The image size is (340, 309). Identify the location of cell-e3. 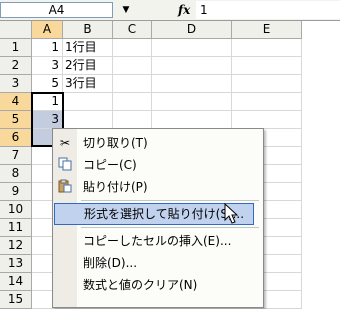
(267, 84).